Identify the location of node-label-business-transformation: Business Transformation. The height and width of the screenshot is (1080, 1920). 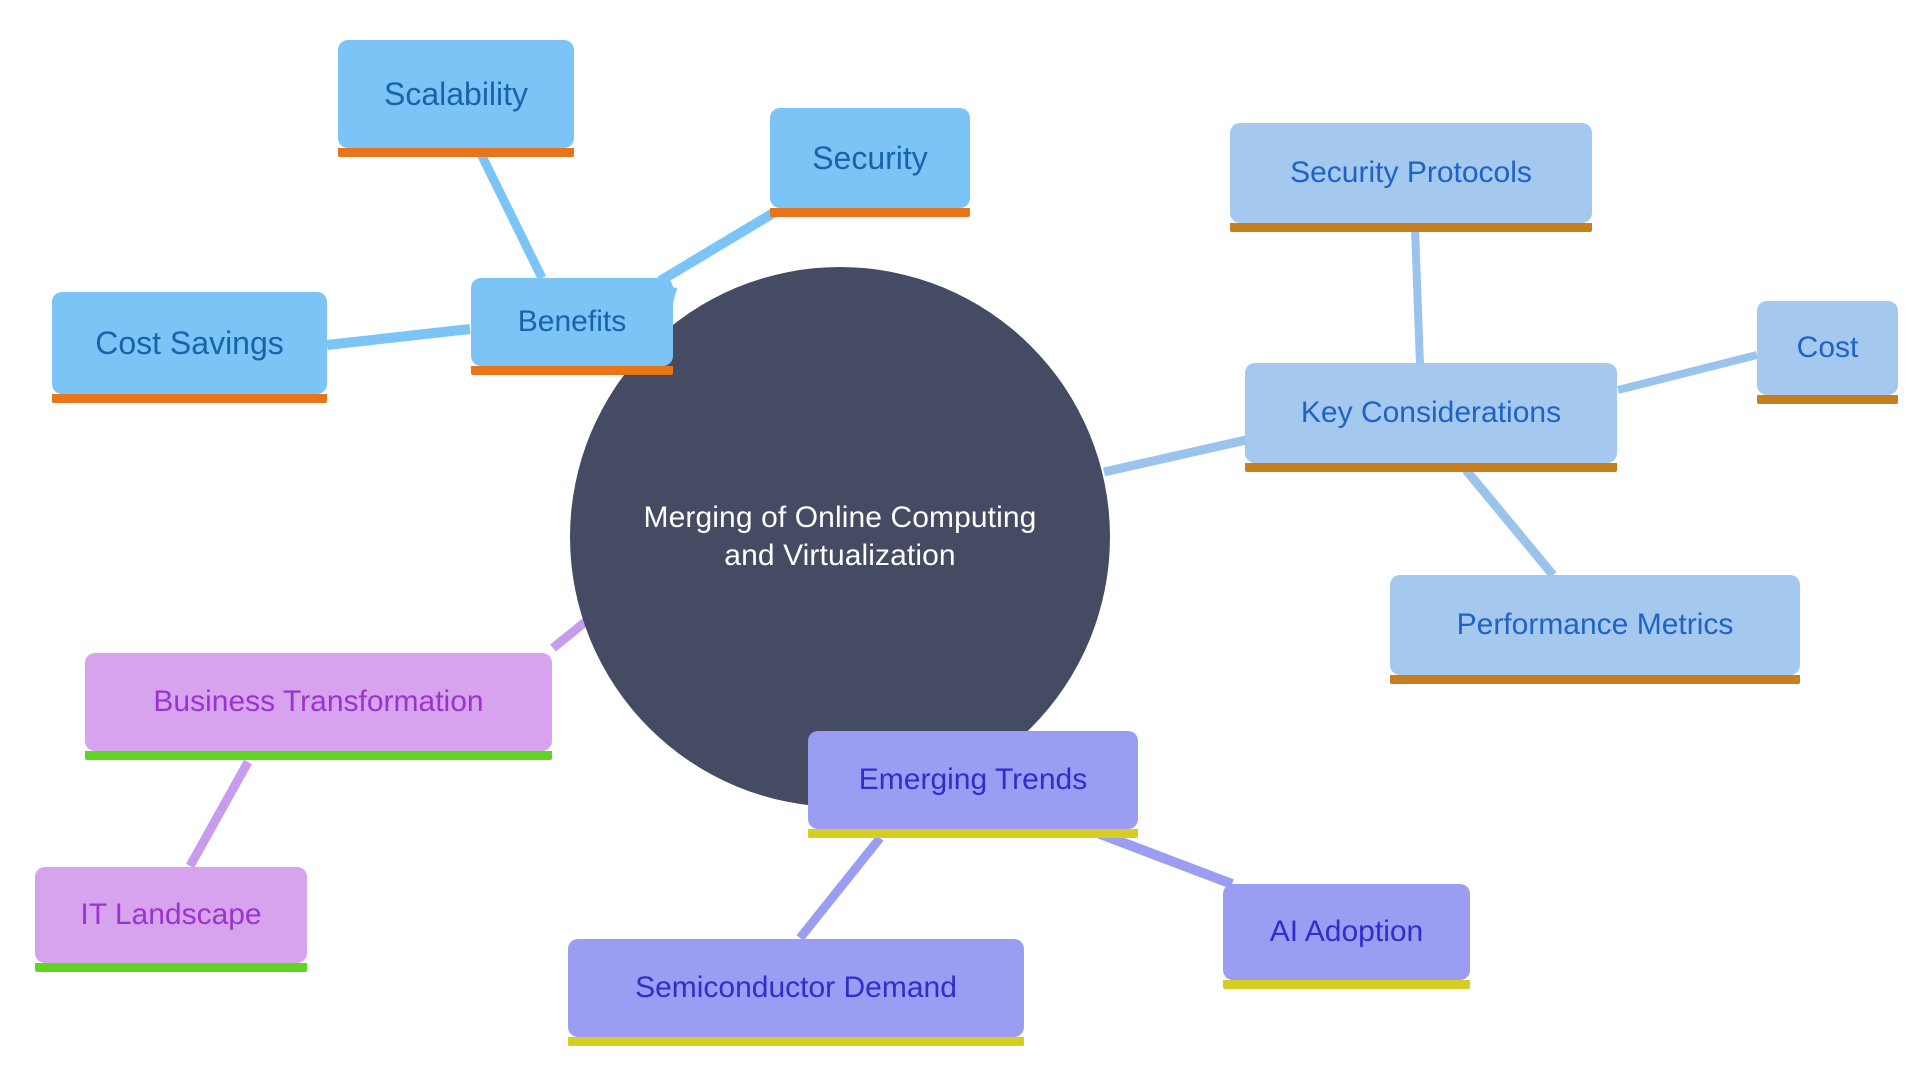
(318, 701).